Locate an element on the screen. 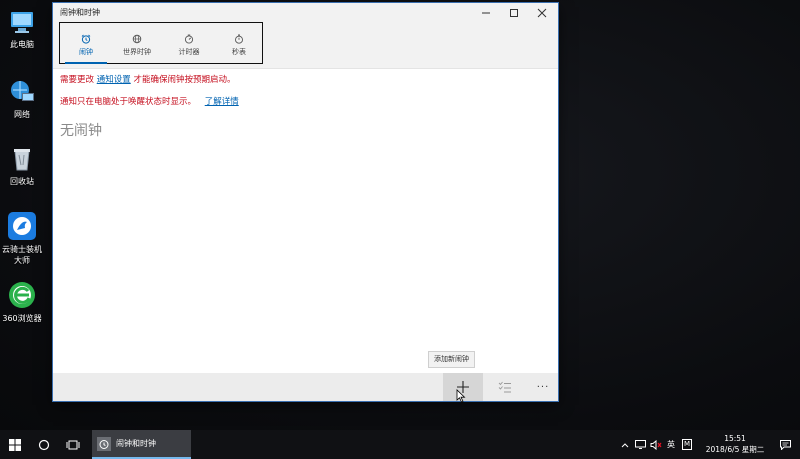  task-view-icon is located at coordinates (73, 444).